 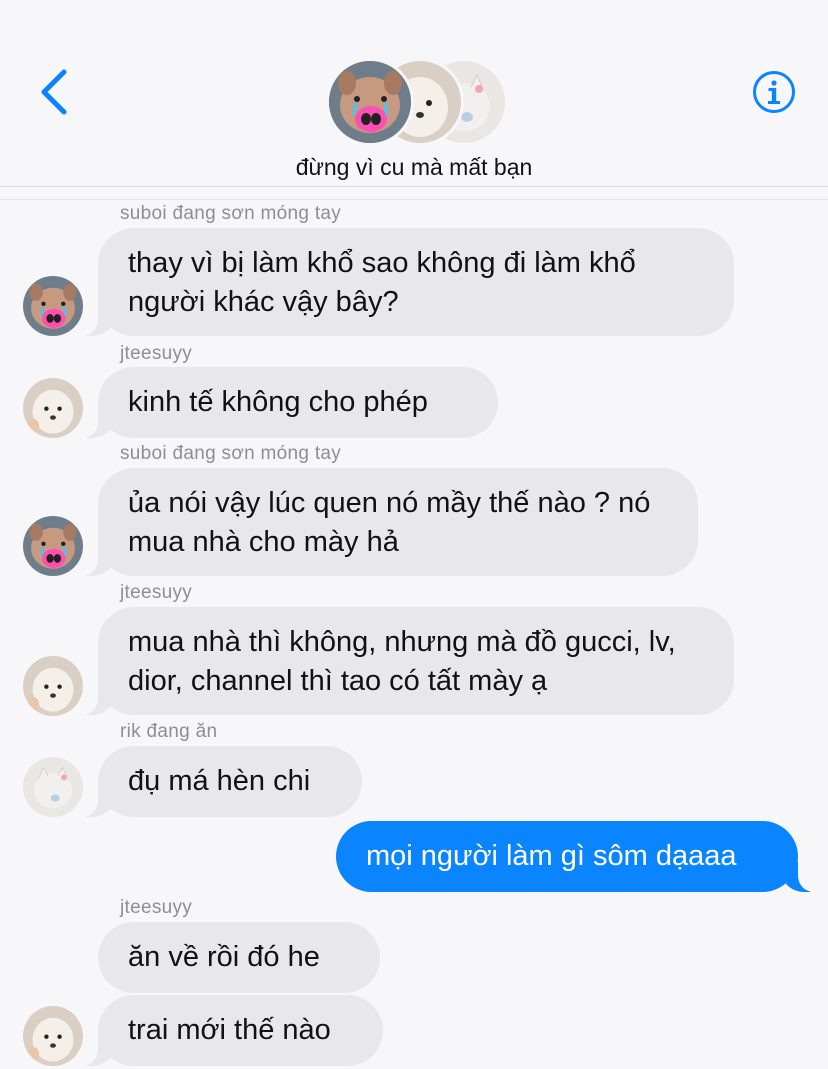 What do you see at coordinates (551, 856) in the screenshot?
I see `message-text: mọi người làm gì sôm dạaaa` at bounding box center [551, 856].